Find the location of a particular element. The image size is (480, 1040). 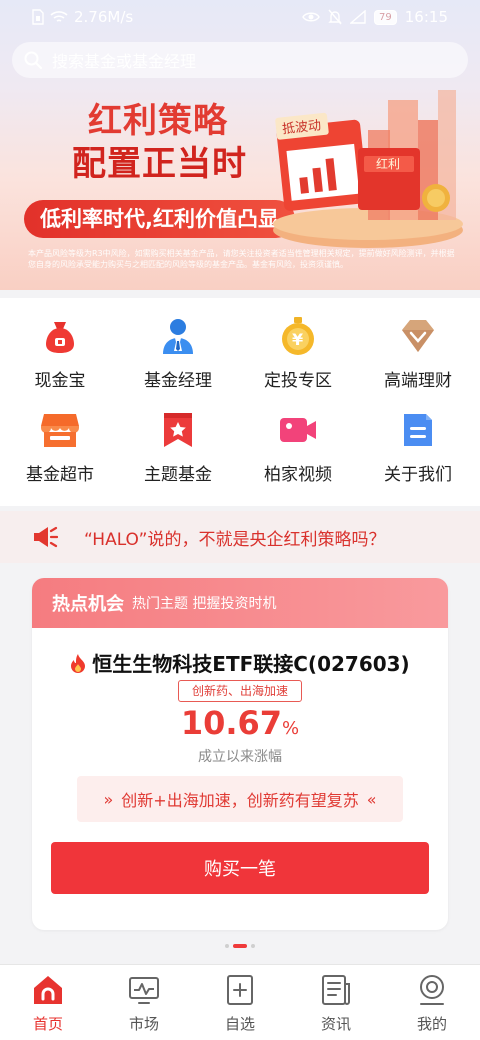

return-unit: % is located at coordinates (291, 728).